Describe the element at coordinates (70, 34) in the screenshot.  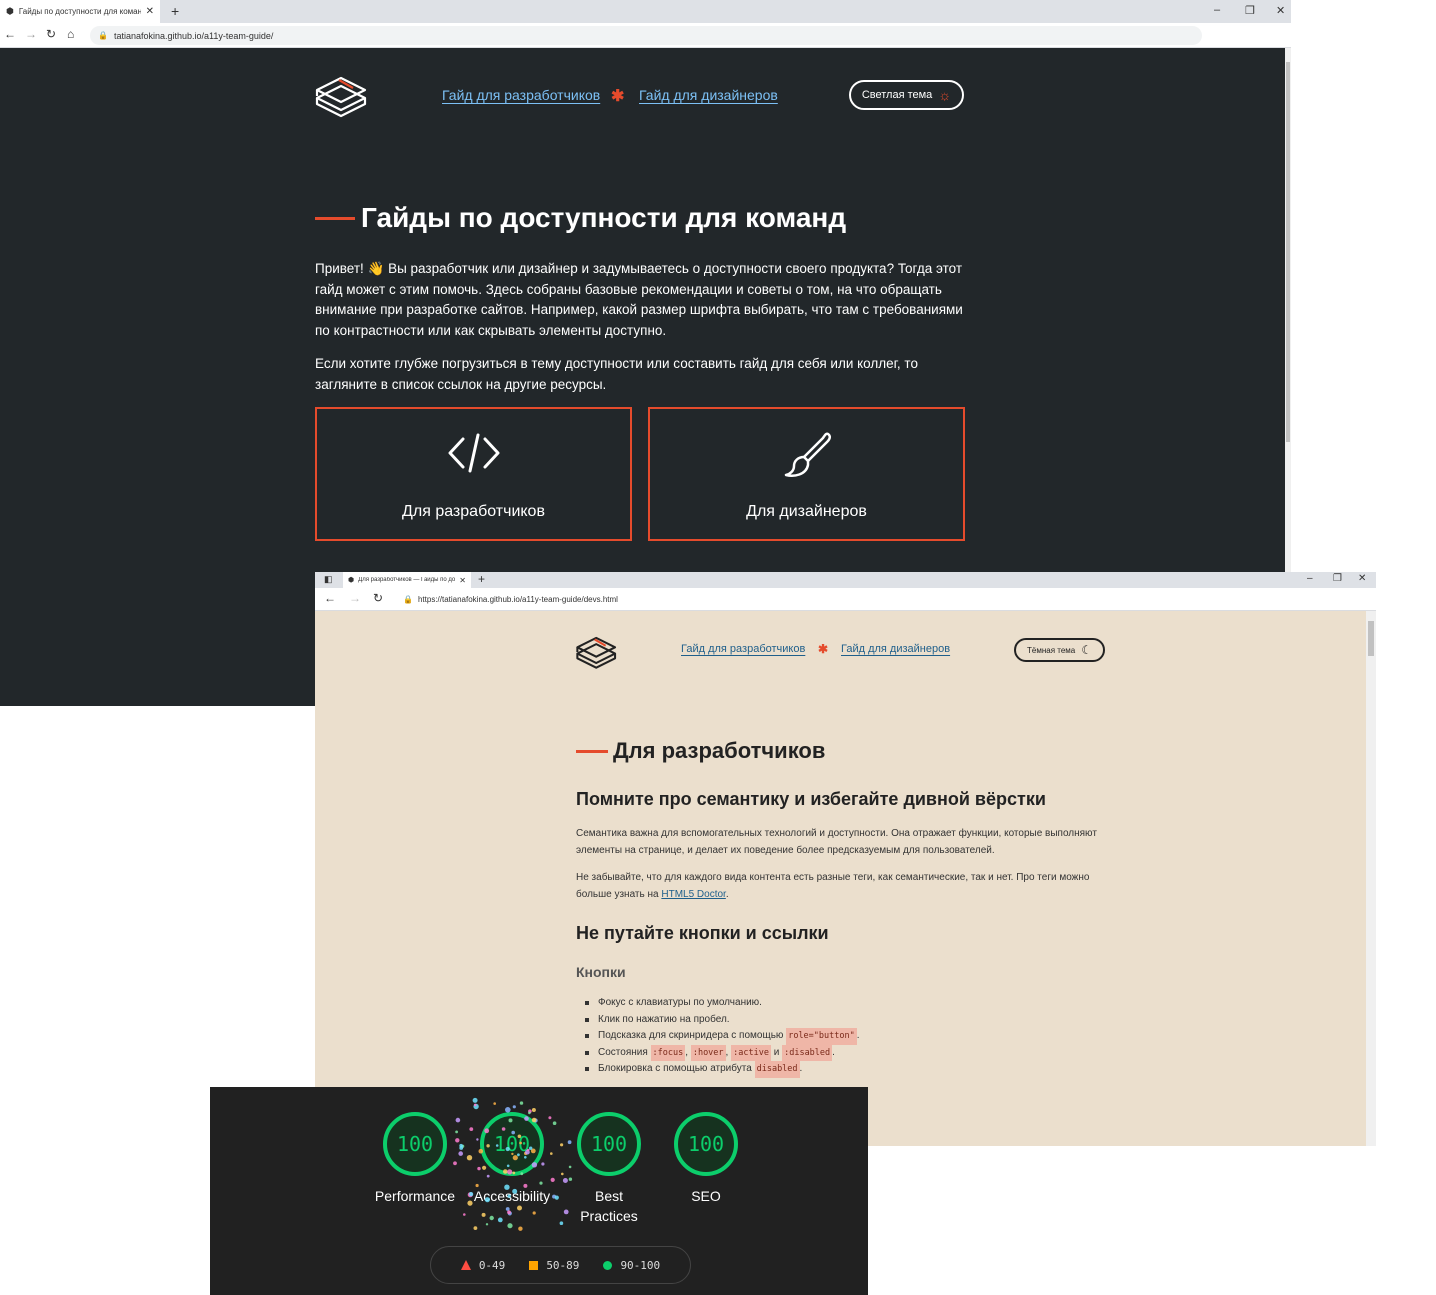
I see `home-icon: ⌂` at that location.